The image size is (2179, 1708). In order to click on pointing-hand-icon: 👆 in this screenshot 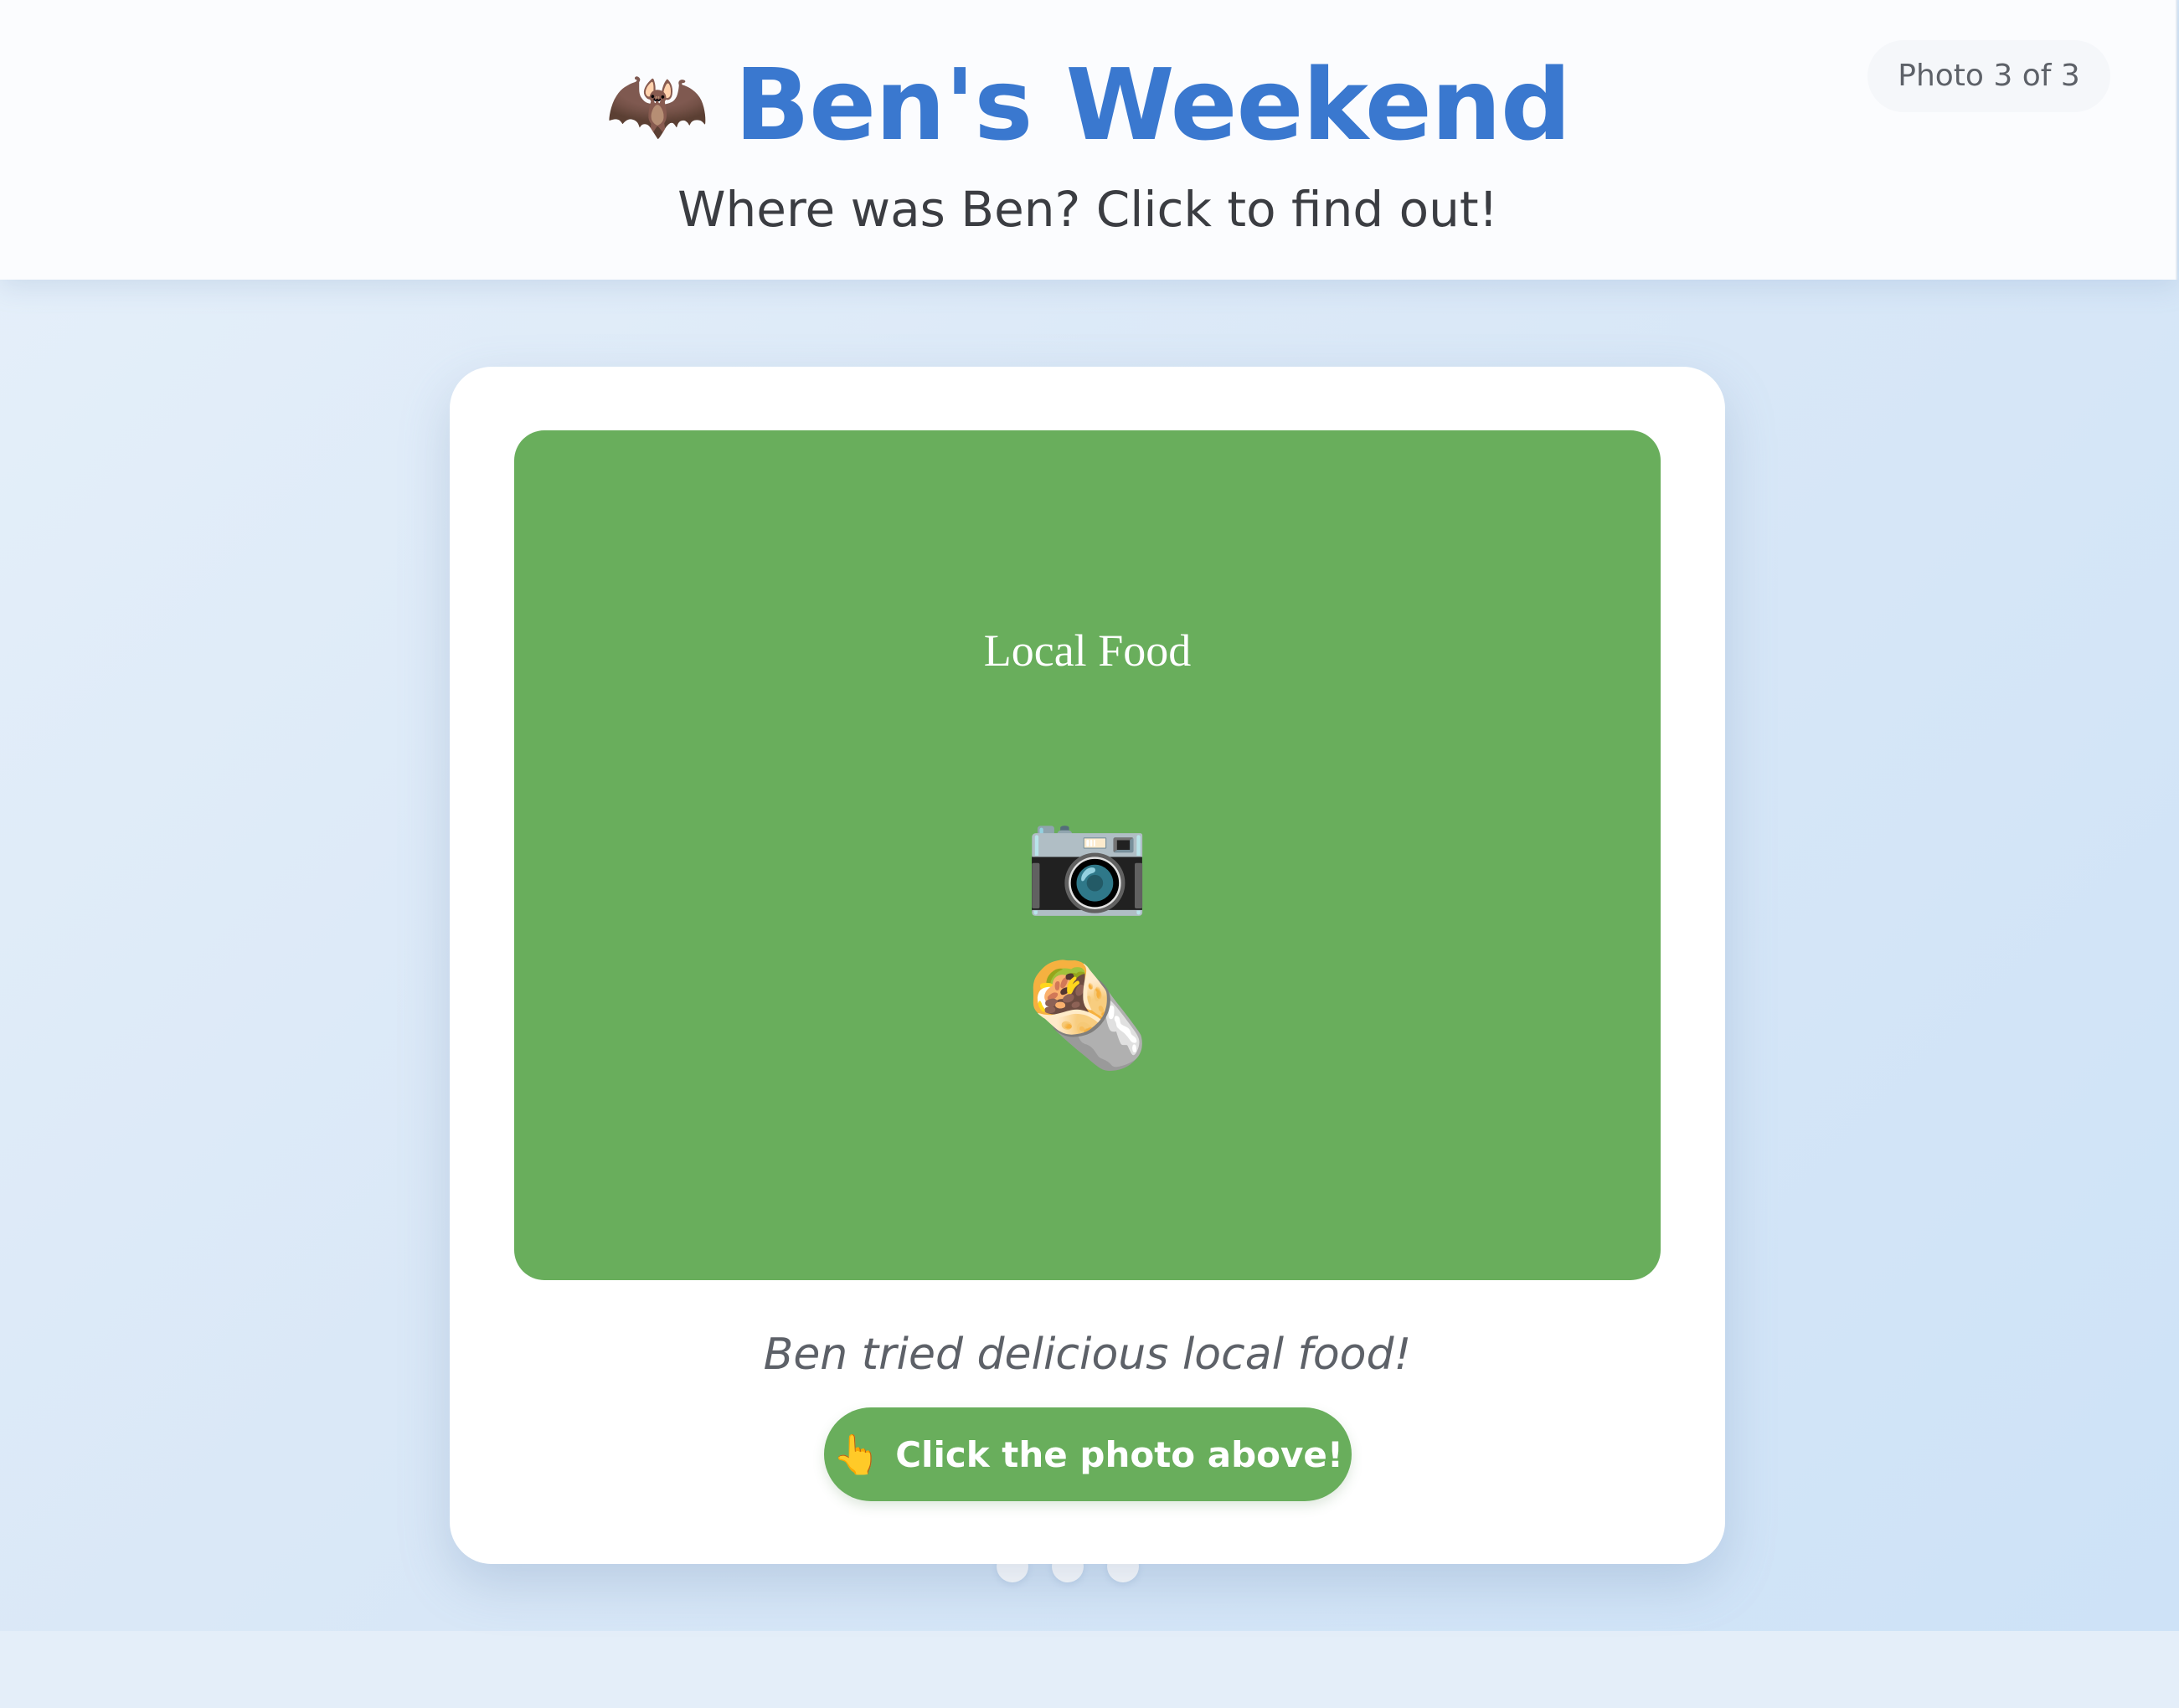, I will do `click(856, 1454)`.